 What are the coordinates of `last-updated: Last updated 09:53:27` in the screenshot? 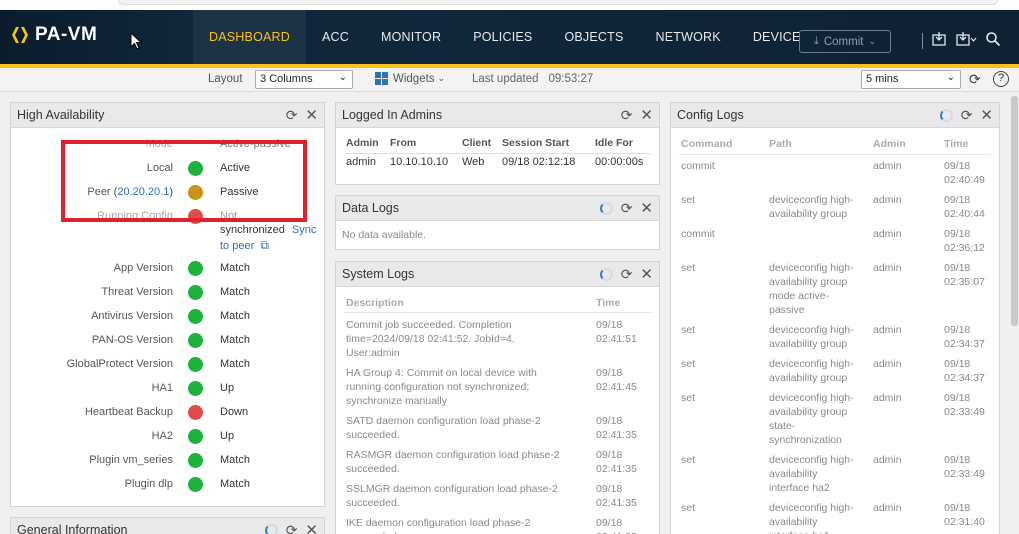 It's located at (532, 79).